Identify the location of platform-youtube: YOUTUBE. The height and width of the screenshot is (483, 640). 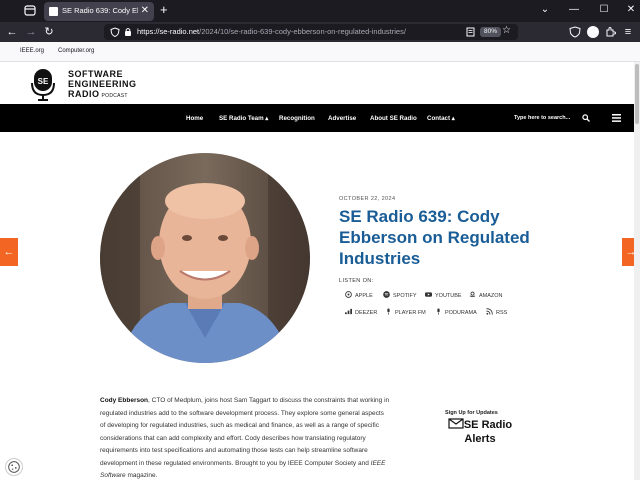
(443, 295).